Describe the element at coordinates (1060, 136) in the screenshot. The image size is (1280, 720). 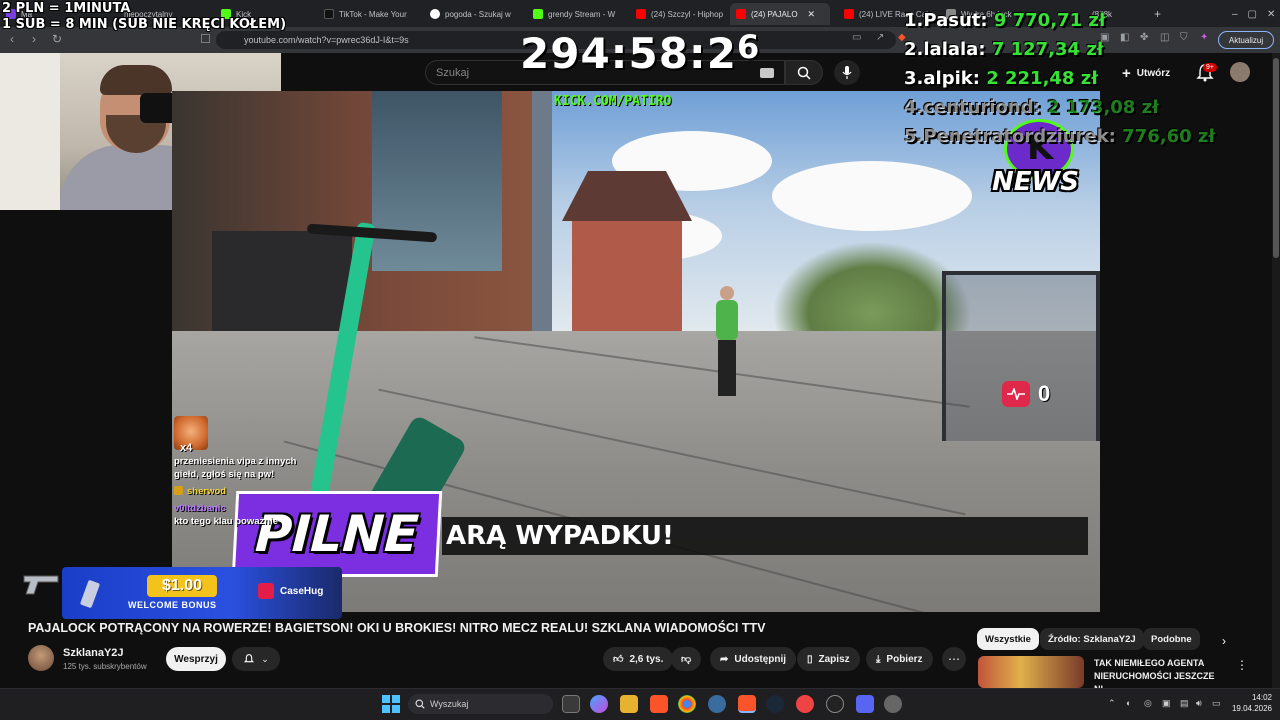
I see `leaderboard-row: 5.Penetratordziurek: 776,60 zł` at that location.